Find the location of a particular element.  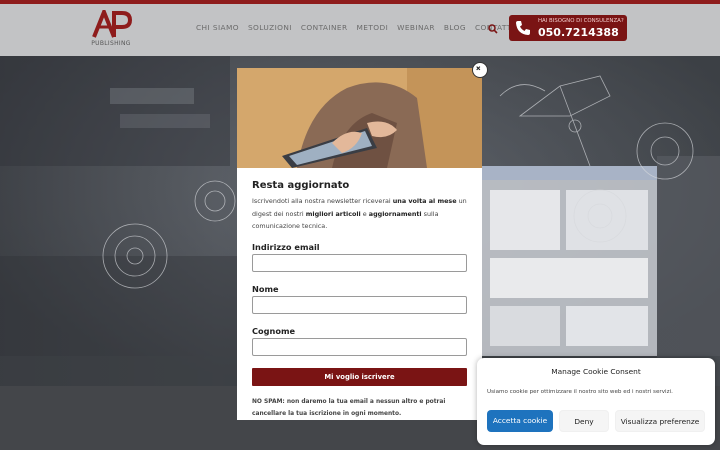

surname-field is located at coordinates (359, 347).